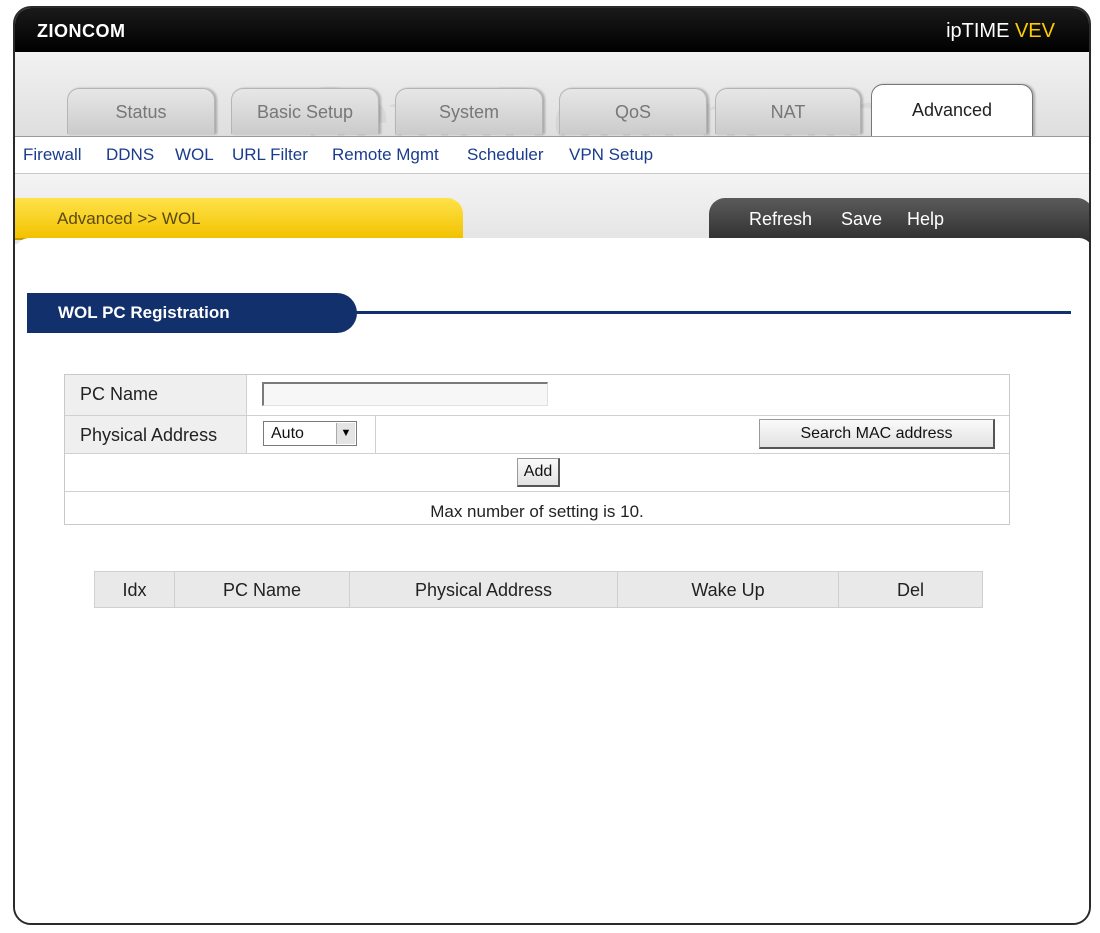  Describe the element at coordinates (713, 312) in the screenshot. I see `section-divider` at that location.